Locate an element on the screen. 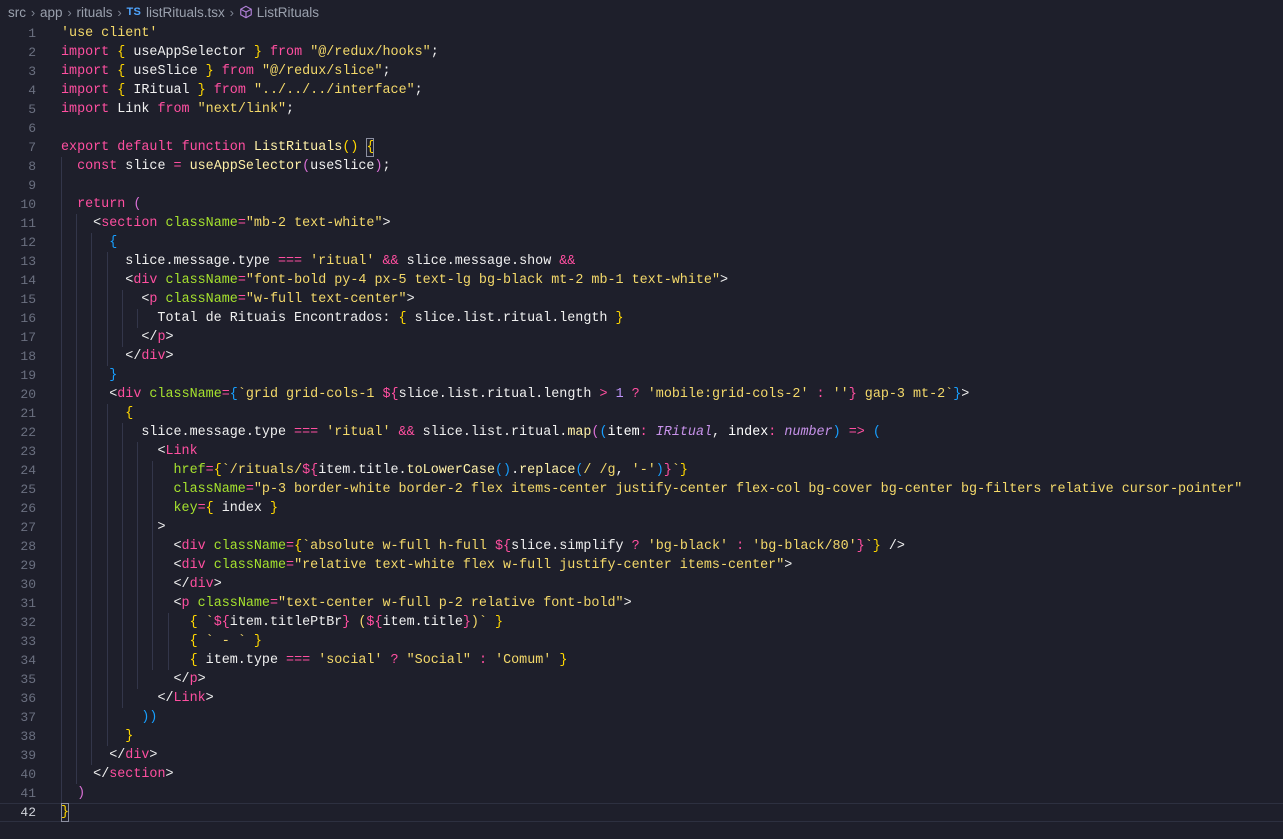  code-token: 'use client' is located at coordinates (109, 33).